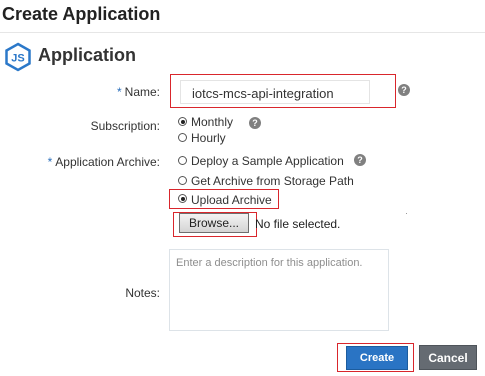 This screenshot has height=376, width=485. What do you see at coordinates (142, 92) in the screenshot?
I see `name-label-text: Name:` at bounding box center [142, 92].